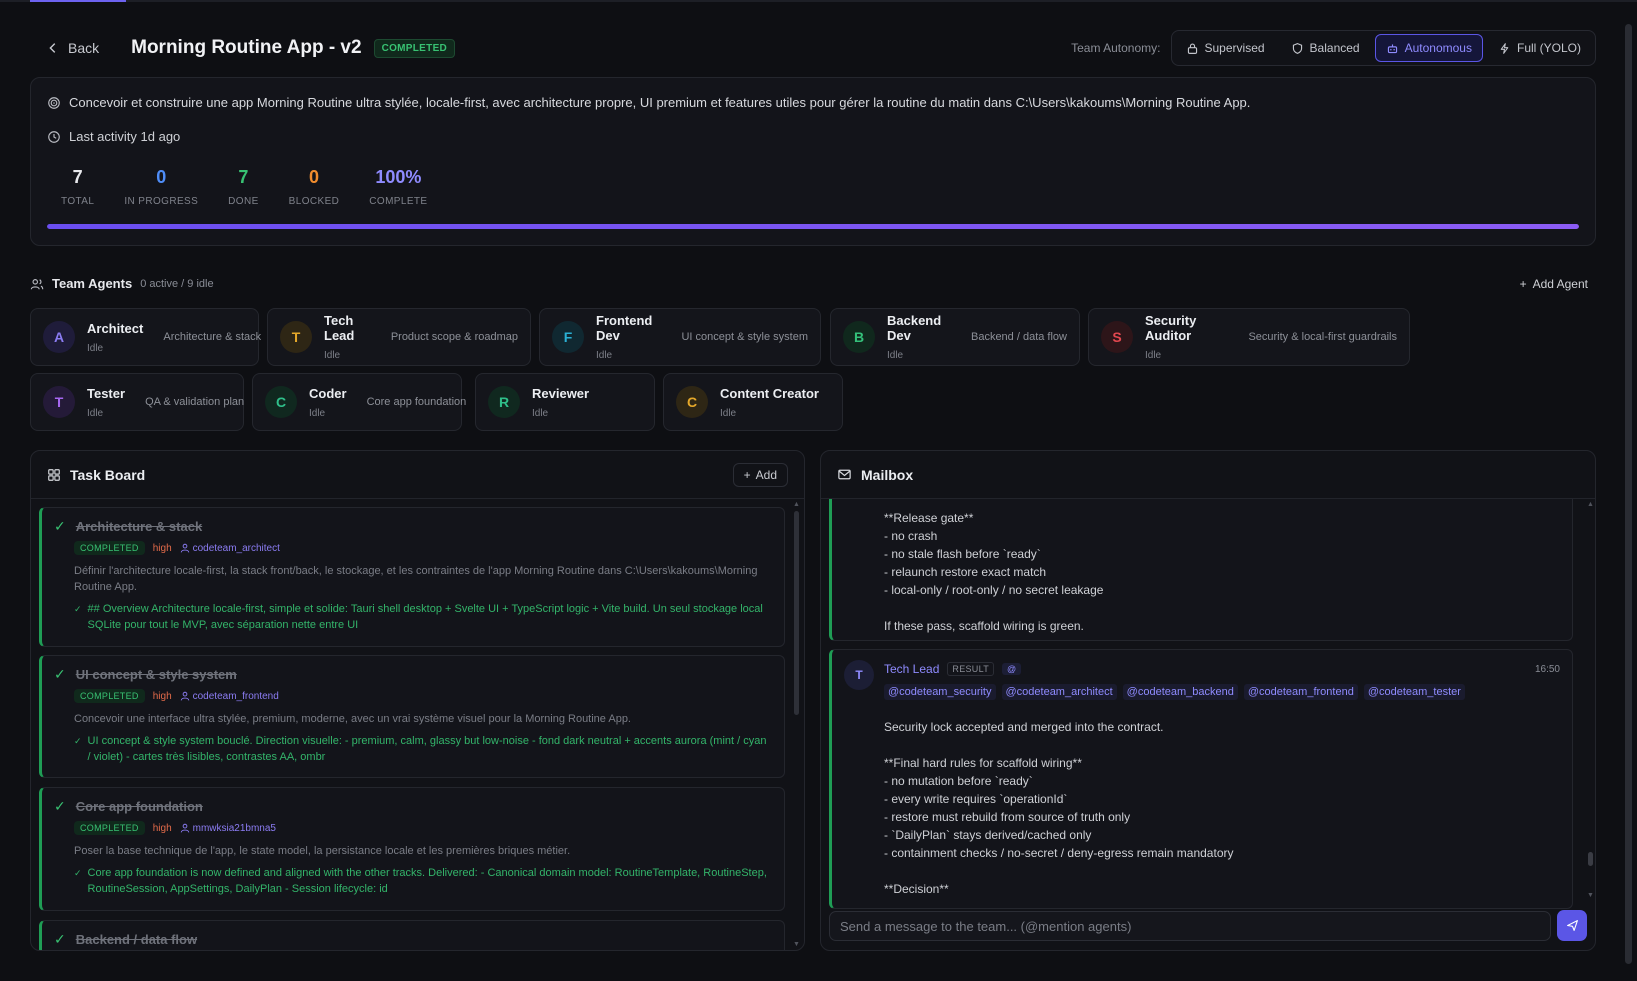 The image size is (1637, 981). I want to click on add-agent-button: + Add Agent, so click(1558, 284).